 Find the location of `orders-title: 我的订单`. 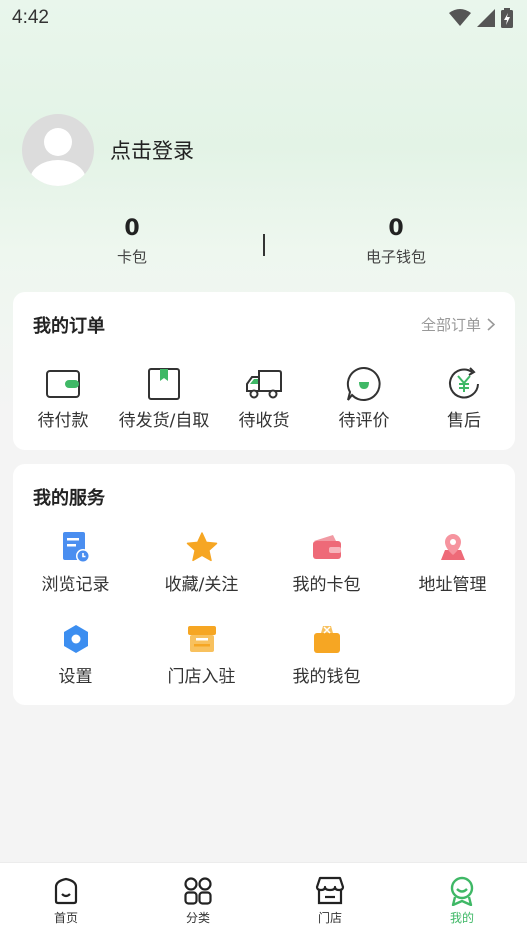

orders-title: 我的订单 is located at coordinates (69, 326).